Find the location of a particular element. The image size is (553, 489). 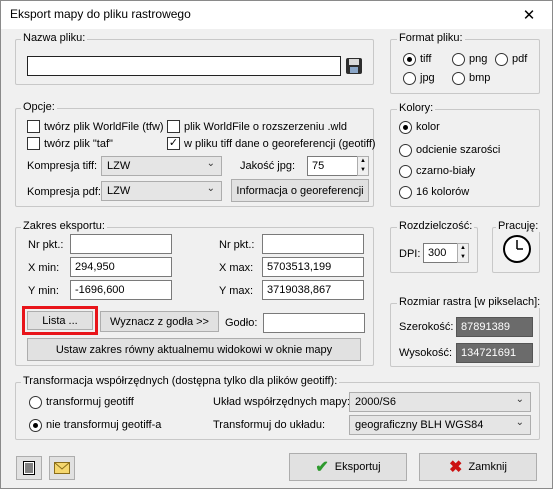

color-label-bw: czarno-biały is located at coordinates (446, 171).